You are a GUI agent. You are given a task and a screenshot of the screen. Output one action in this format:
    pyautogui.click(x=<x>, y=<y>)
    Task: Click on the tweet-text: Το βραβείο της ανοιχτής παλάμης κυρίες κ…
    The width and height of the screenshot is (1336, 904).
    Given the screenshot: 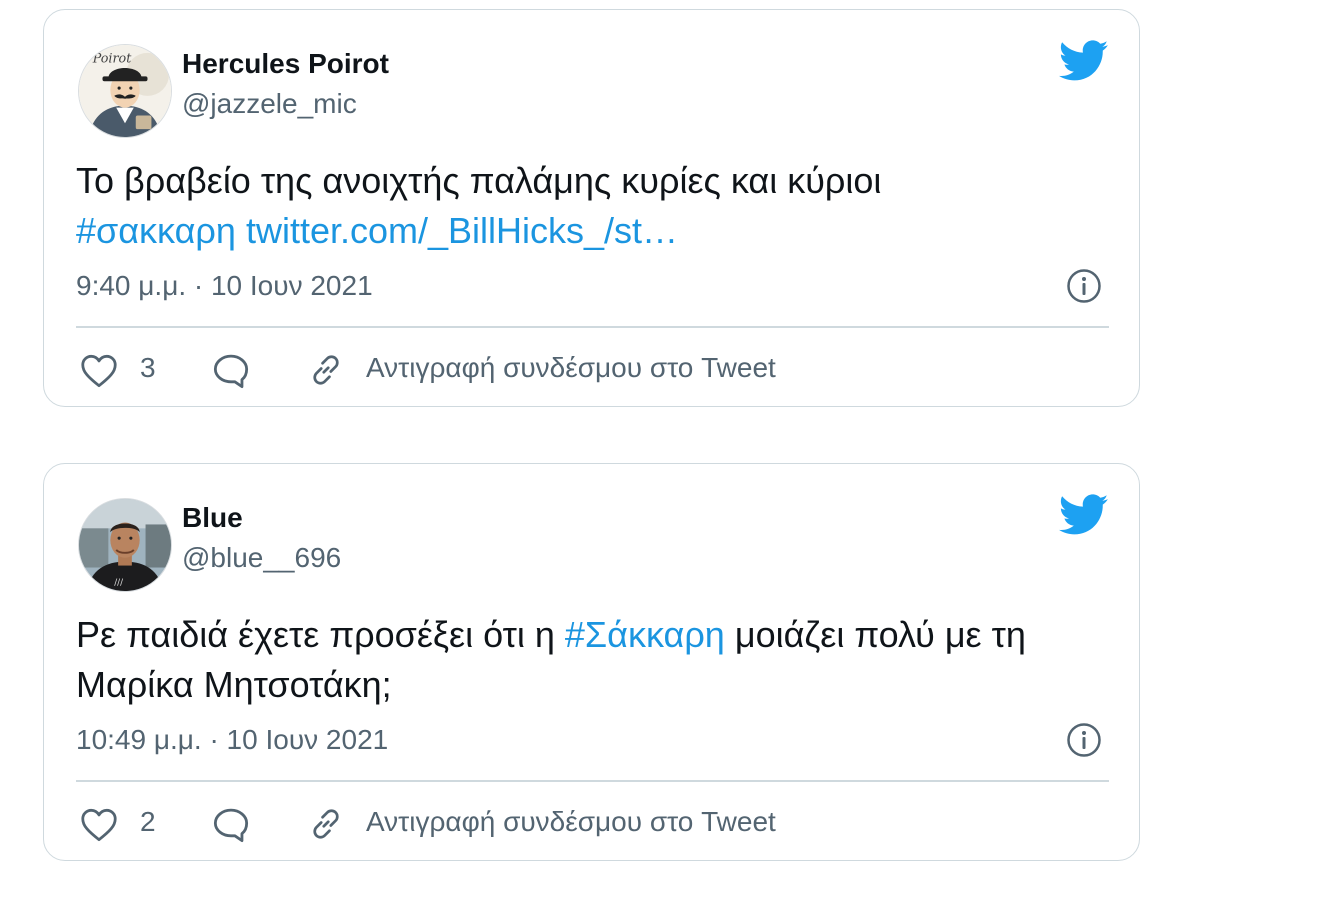 What is the action you would take?
    pyautogui.click(x=591, y=206)
    